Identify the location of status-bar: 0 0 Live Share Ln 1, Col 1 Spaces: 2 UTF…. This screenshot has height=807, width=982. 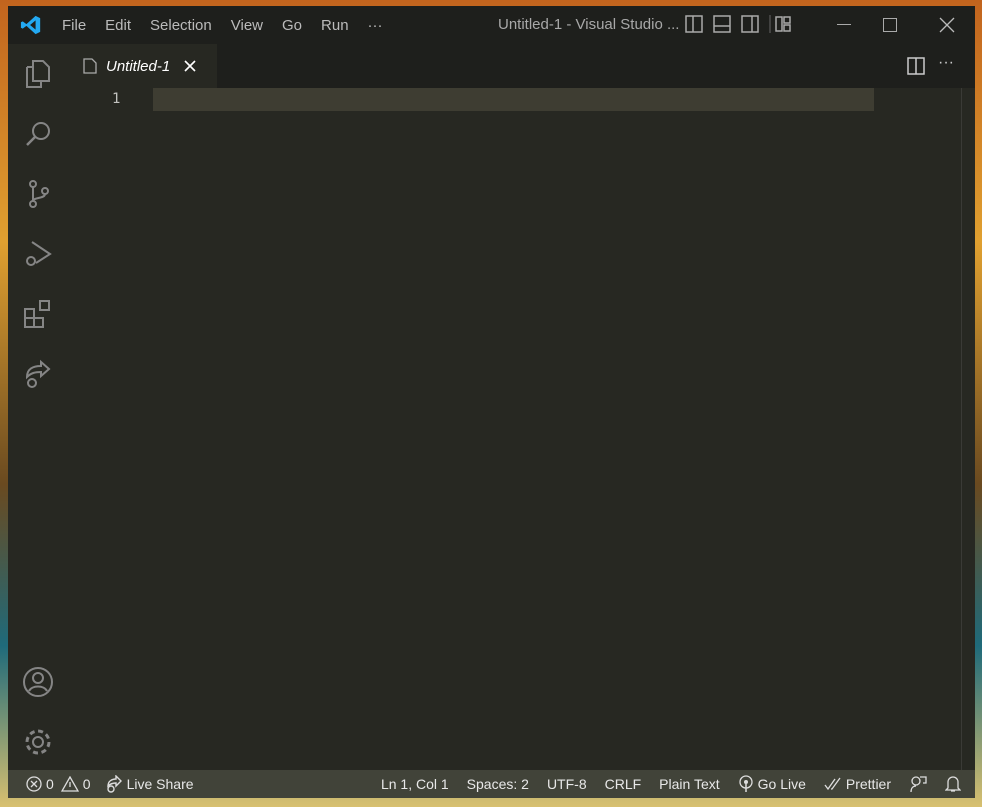
(491, 784).